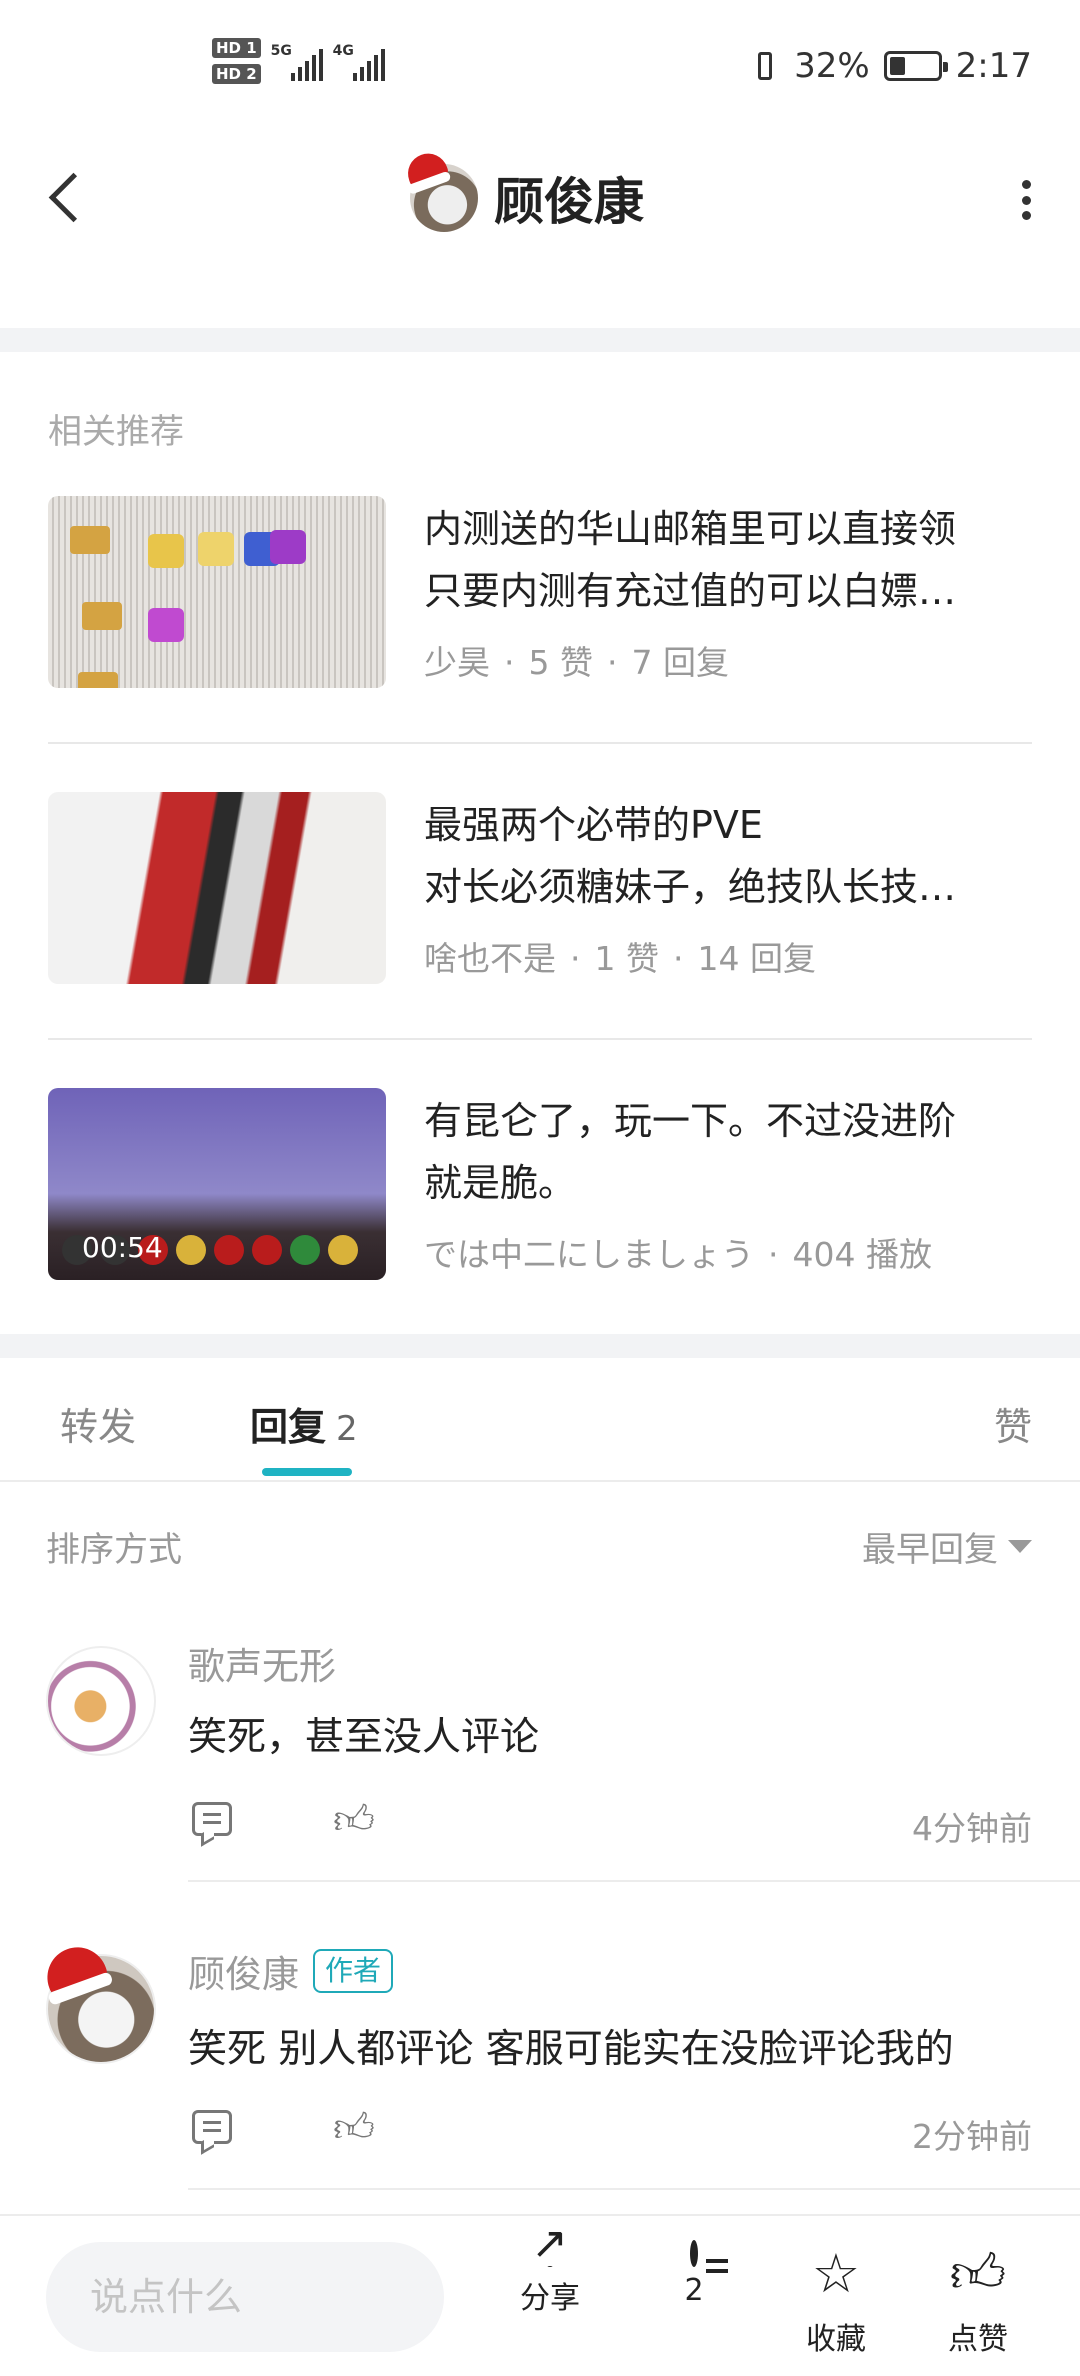 The width and height of the screenshot is (1080, 2376). Describe the element at coordinates (245, 2297) in the screenshot. I see `comment-input: 说点什么` at that location.